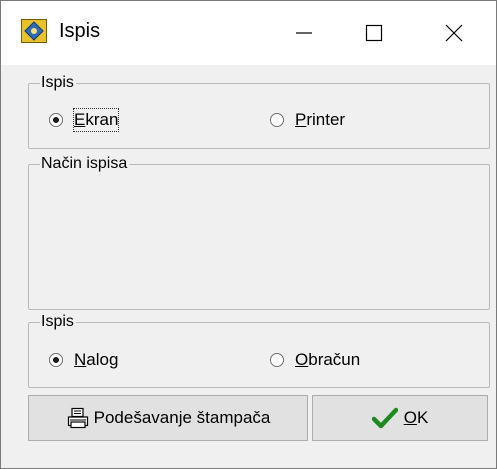 Image resolution: width=497 pixels, height=469 pixels. I want to click on radio-ekran: Ekran, so click(84, 120).